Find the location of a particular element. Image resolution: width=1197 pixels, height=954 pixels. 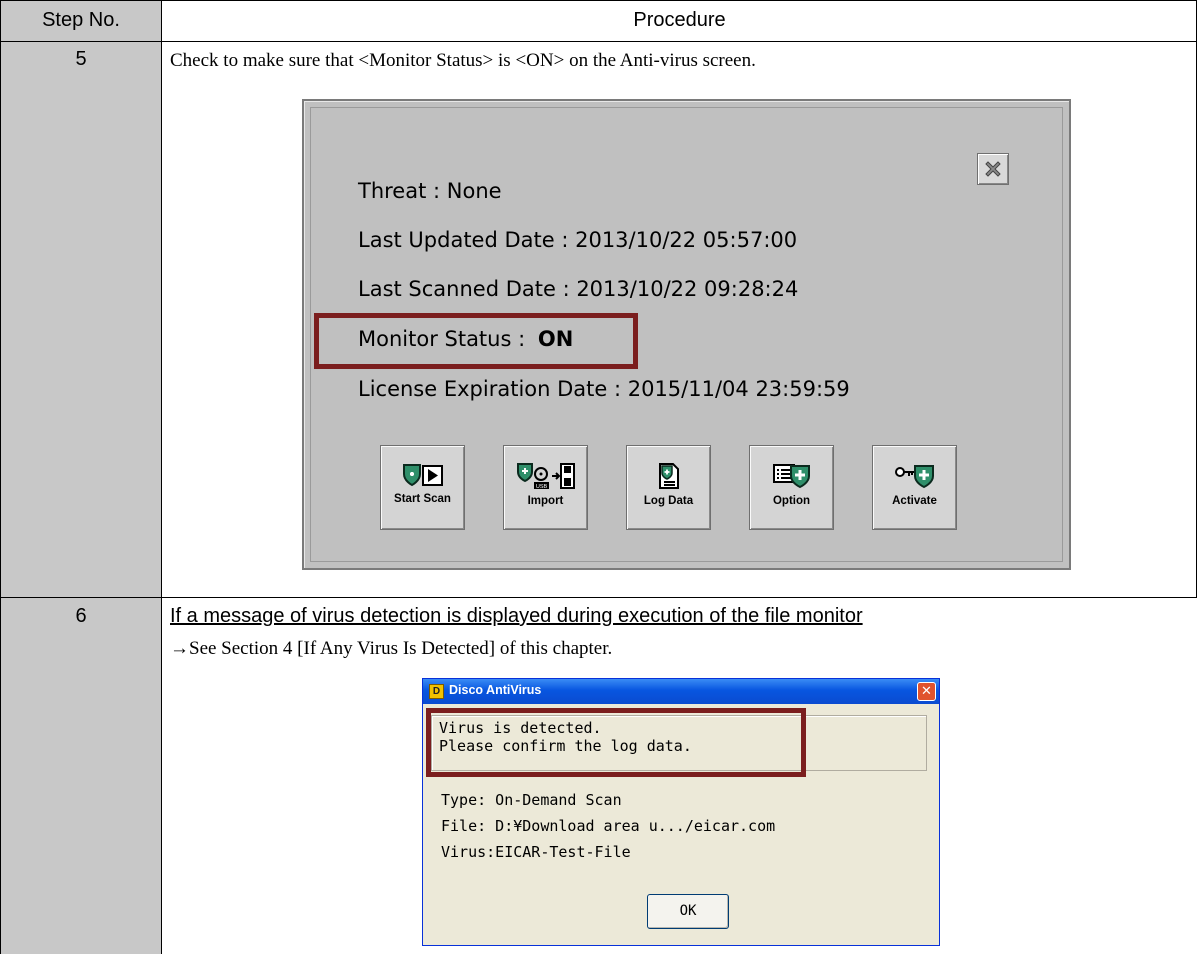

step-number-5: 5 is located at coordinates (81, 59).